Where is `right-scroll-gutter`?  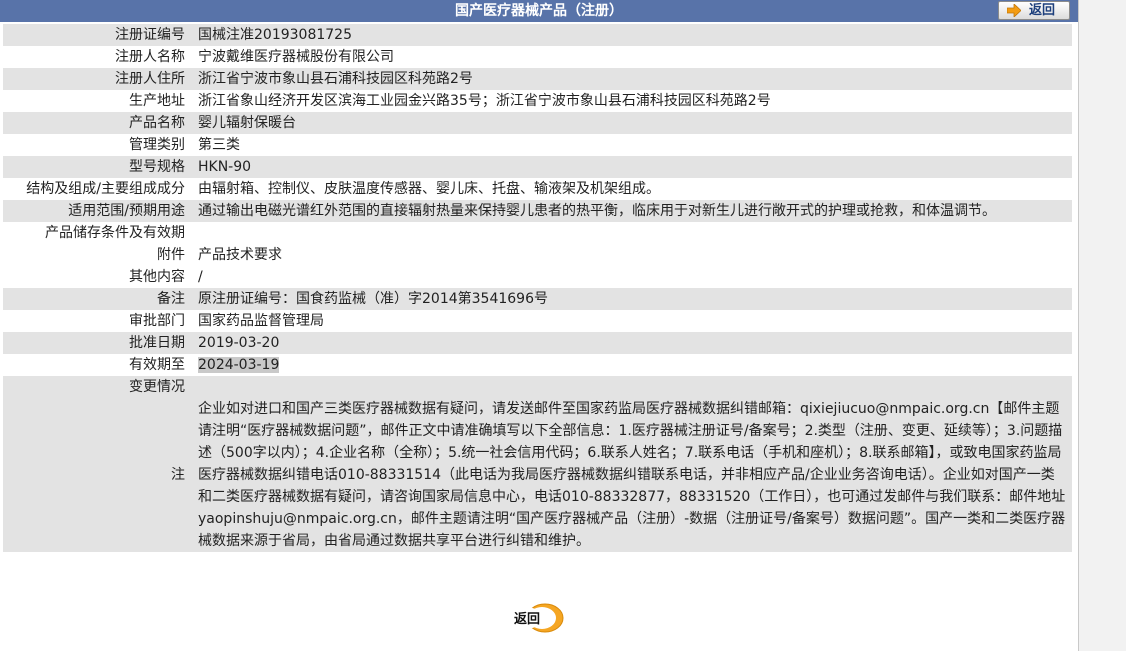
right-scroll-gutter is located at coordinates (1102, 325).